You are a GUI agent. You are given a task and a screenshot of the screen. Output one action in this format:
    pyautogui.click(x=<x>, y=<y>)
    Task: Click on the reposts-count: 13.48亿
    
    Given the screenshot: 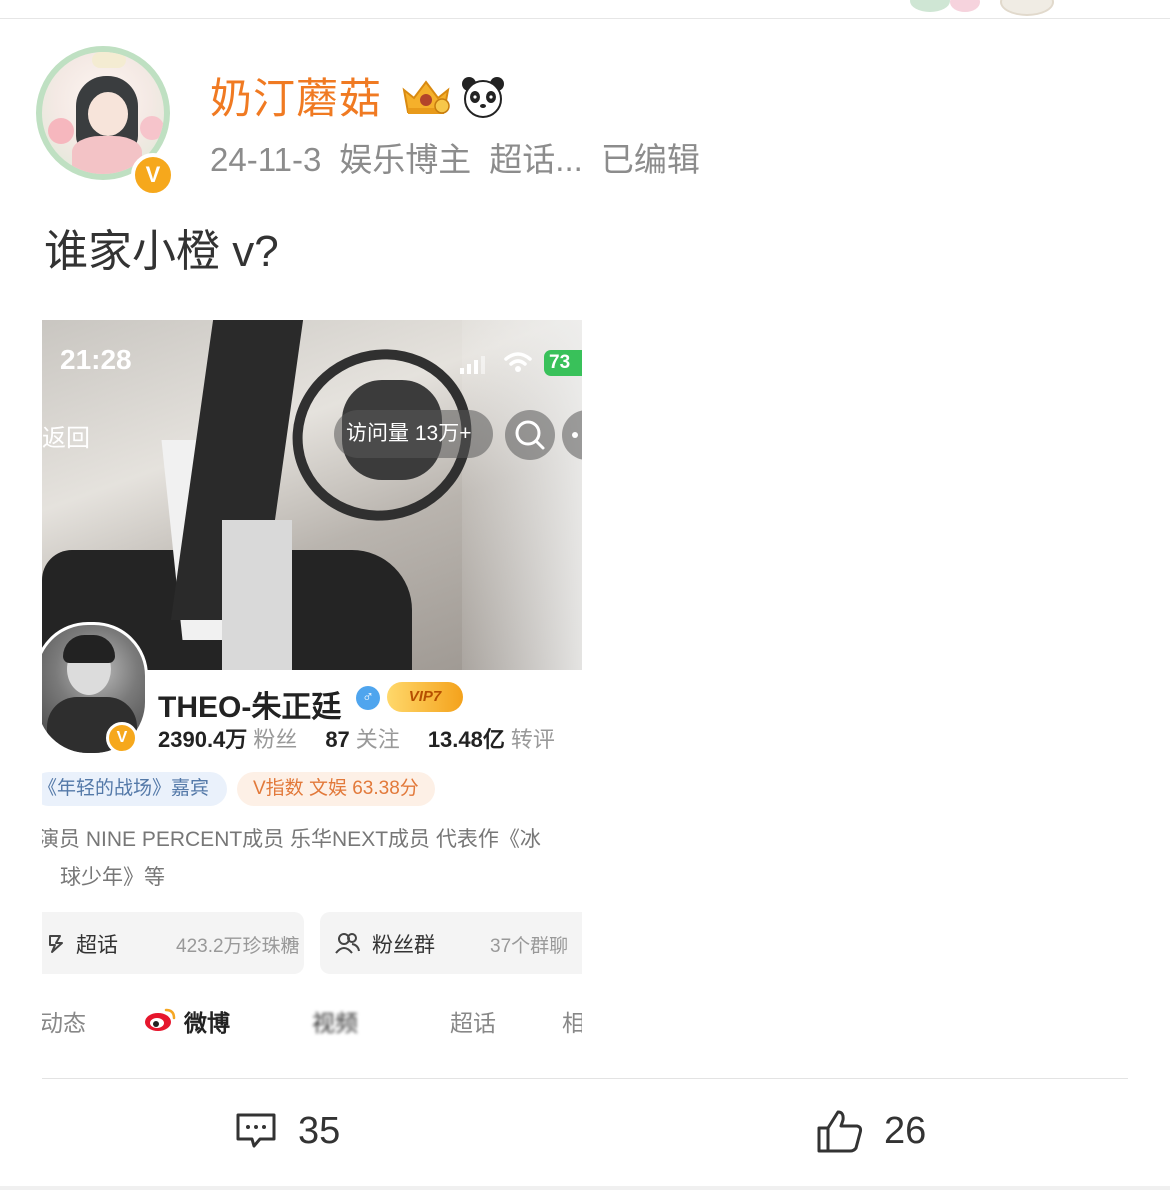 What is the action you would take?
    pyautogui.click(x=466, y=739)
    